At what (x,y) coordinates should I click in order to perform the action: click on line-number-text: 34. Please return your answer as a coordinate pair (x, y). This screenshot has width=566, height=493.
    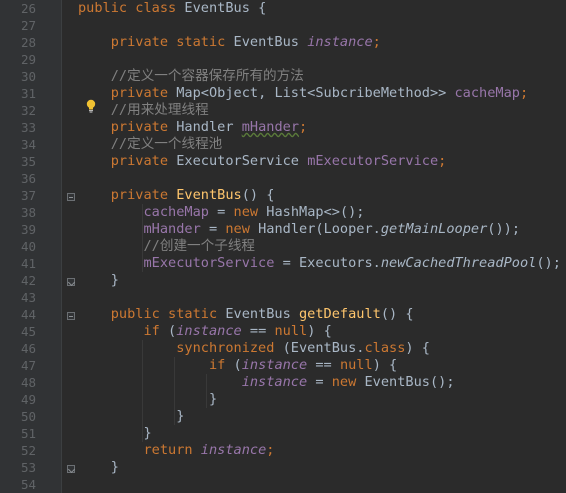
    Looking at the image, I should click on (28, 144).